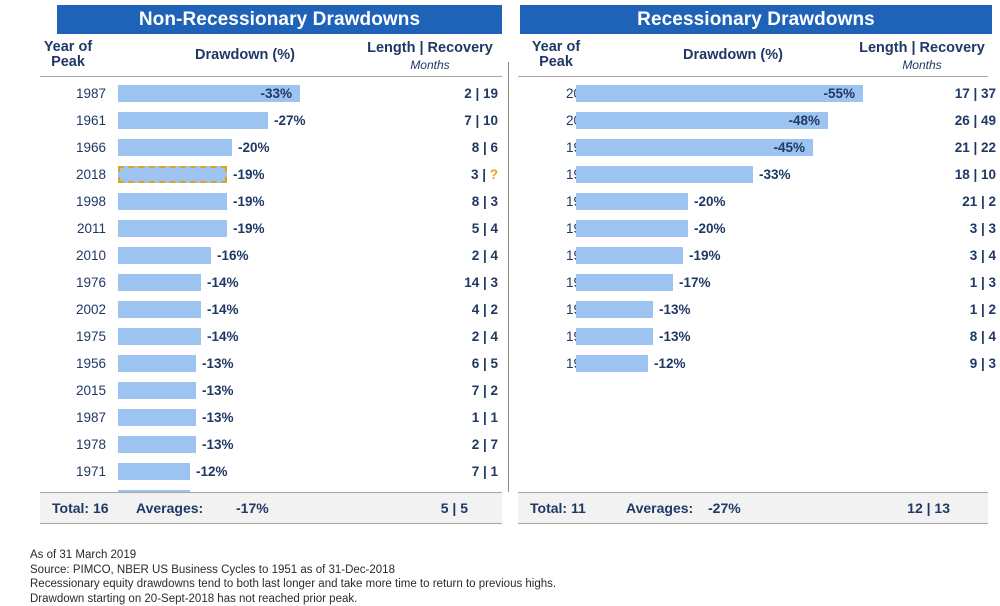  Describe the element at coordinates (252, 508) in the screenshot. I see `average-pct-left: -17%` at that location.